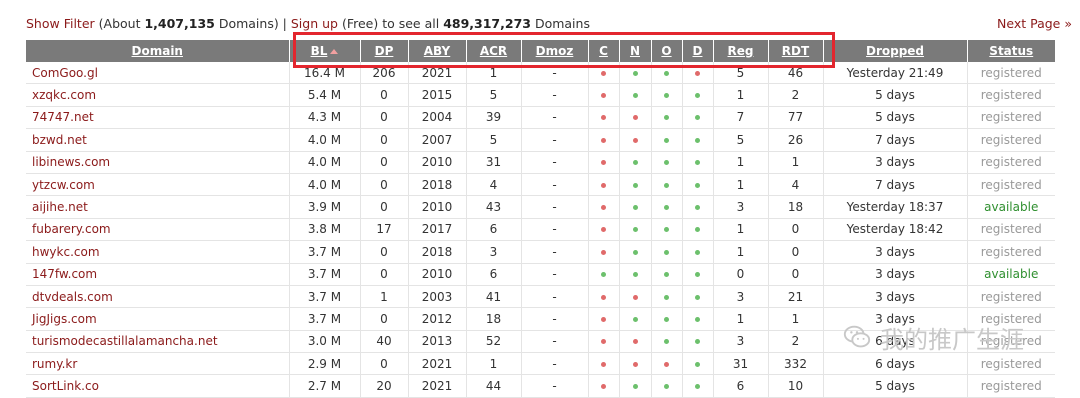  What do you see at coordinates (540, 140) in the screenshot?
I see `table-row: bzwd.net 4.0 M 0 2007 5-5 26 7 days registered` at bounding box center [540, 140].